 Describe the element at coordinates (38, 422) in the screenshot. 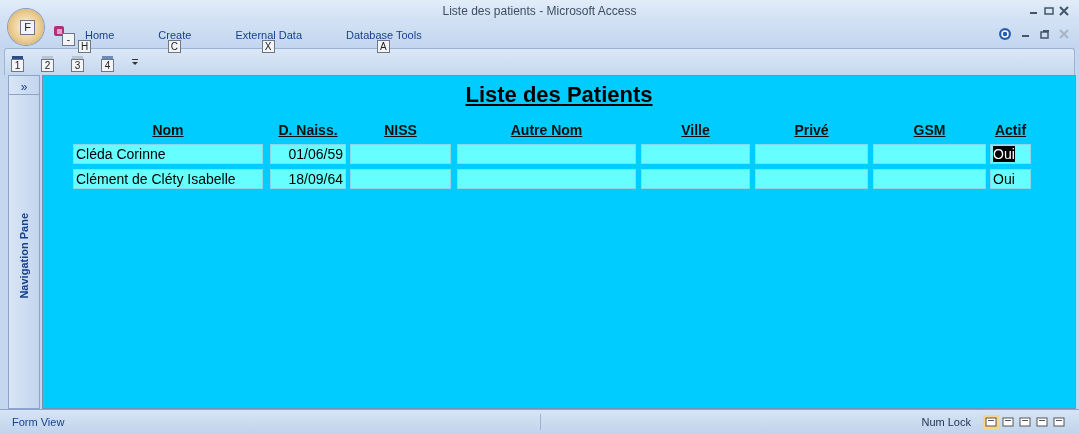

I see `status-text: Form View` at that location.